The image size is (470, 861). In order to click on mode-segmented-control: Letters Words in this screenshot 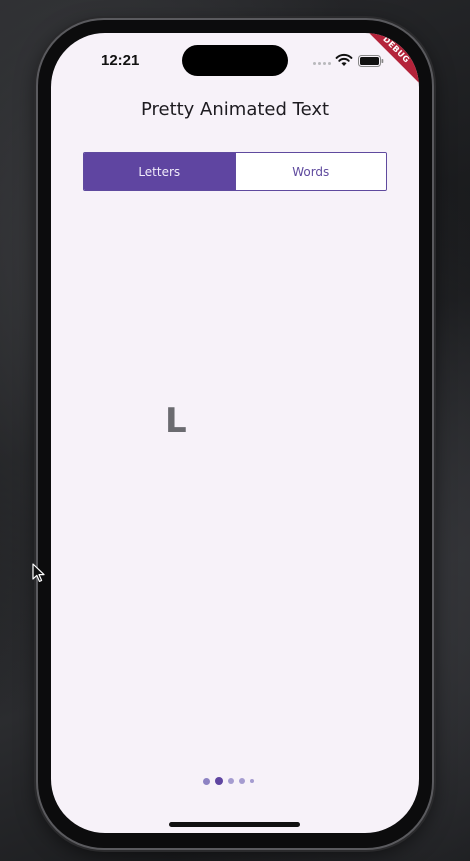, I will do `click(235, 171)`.